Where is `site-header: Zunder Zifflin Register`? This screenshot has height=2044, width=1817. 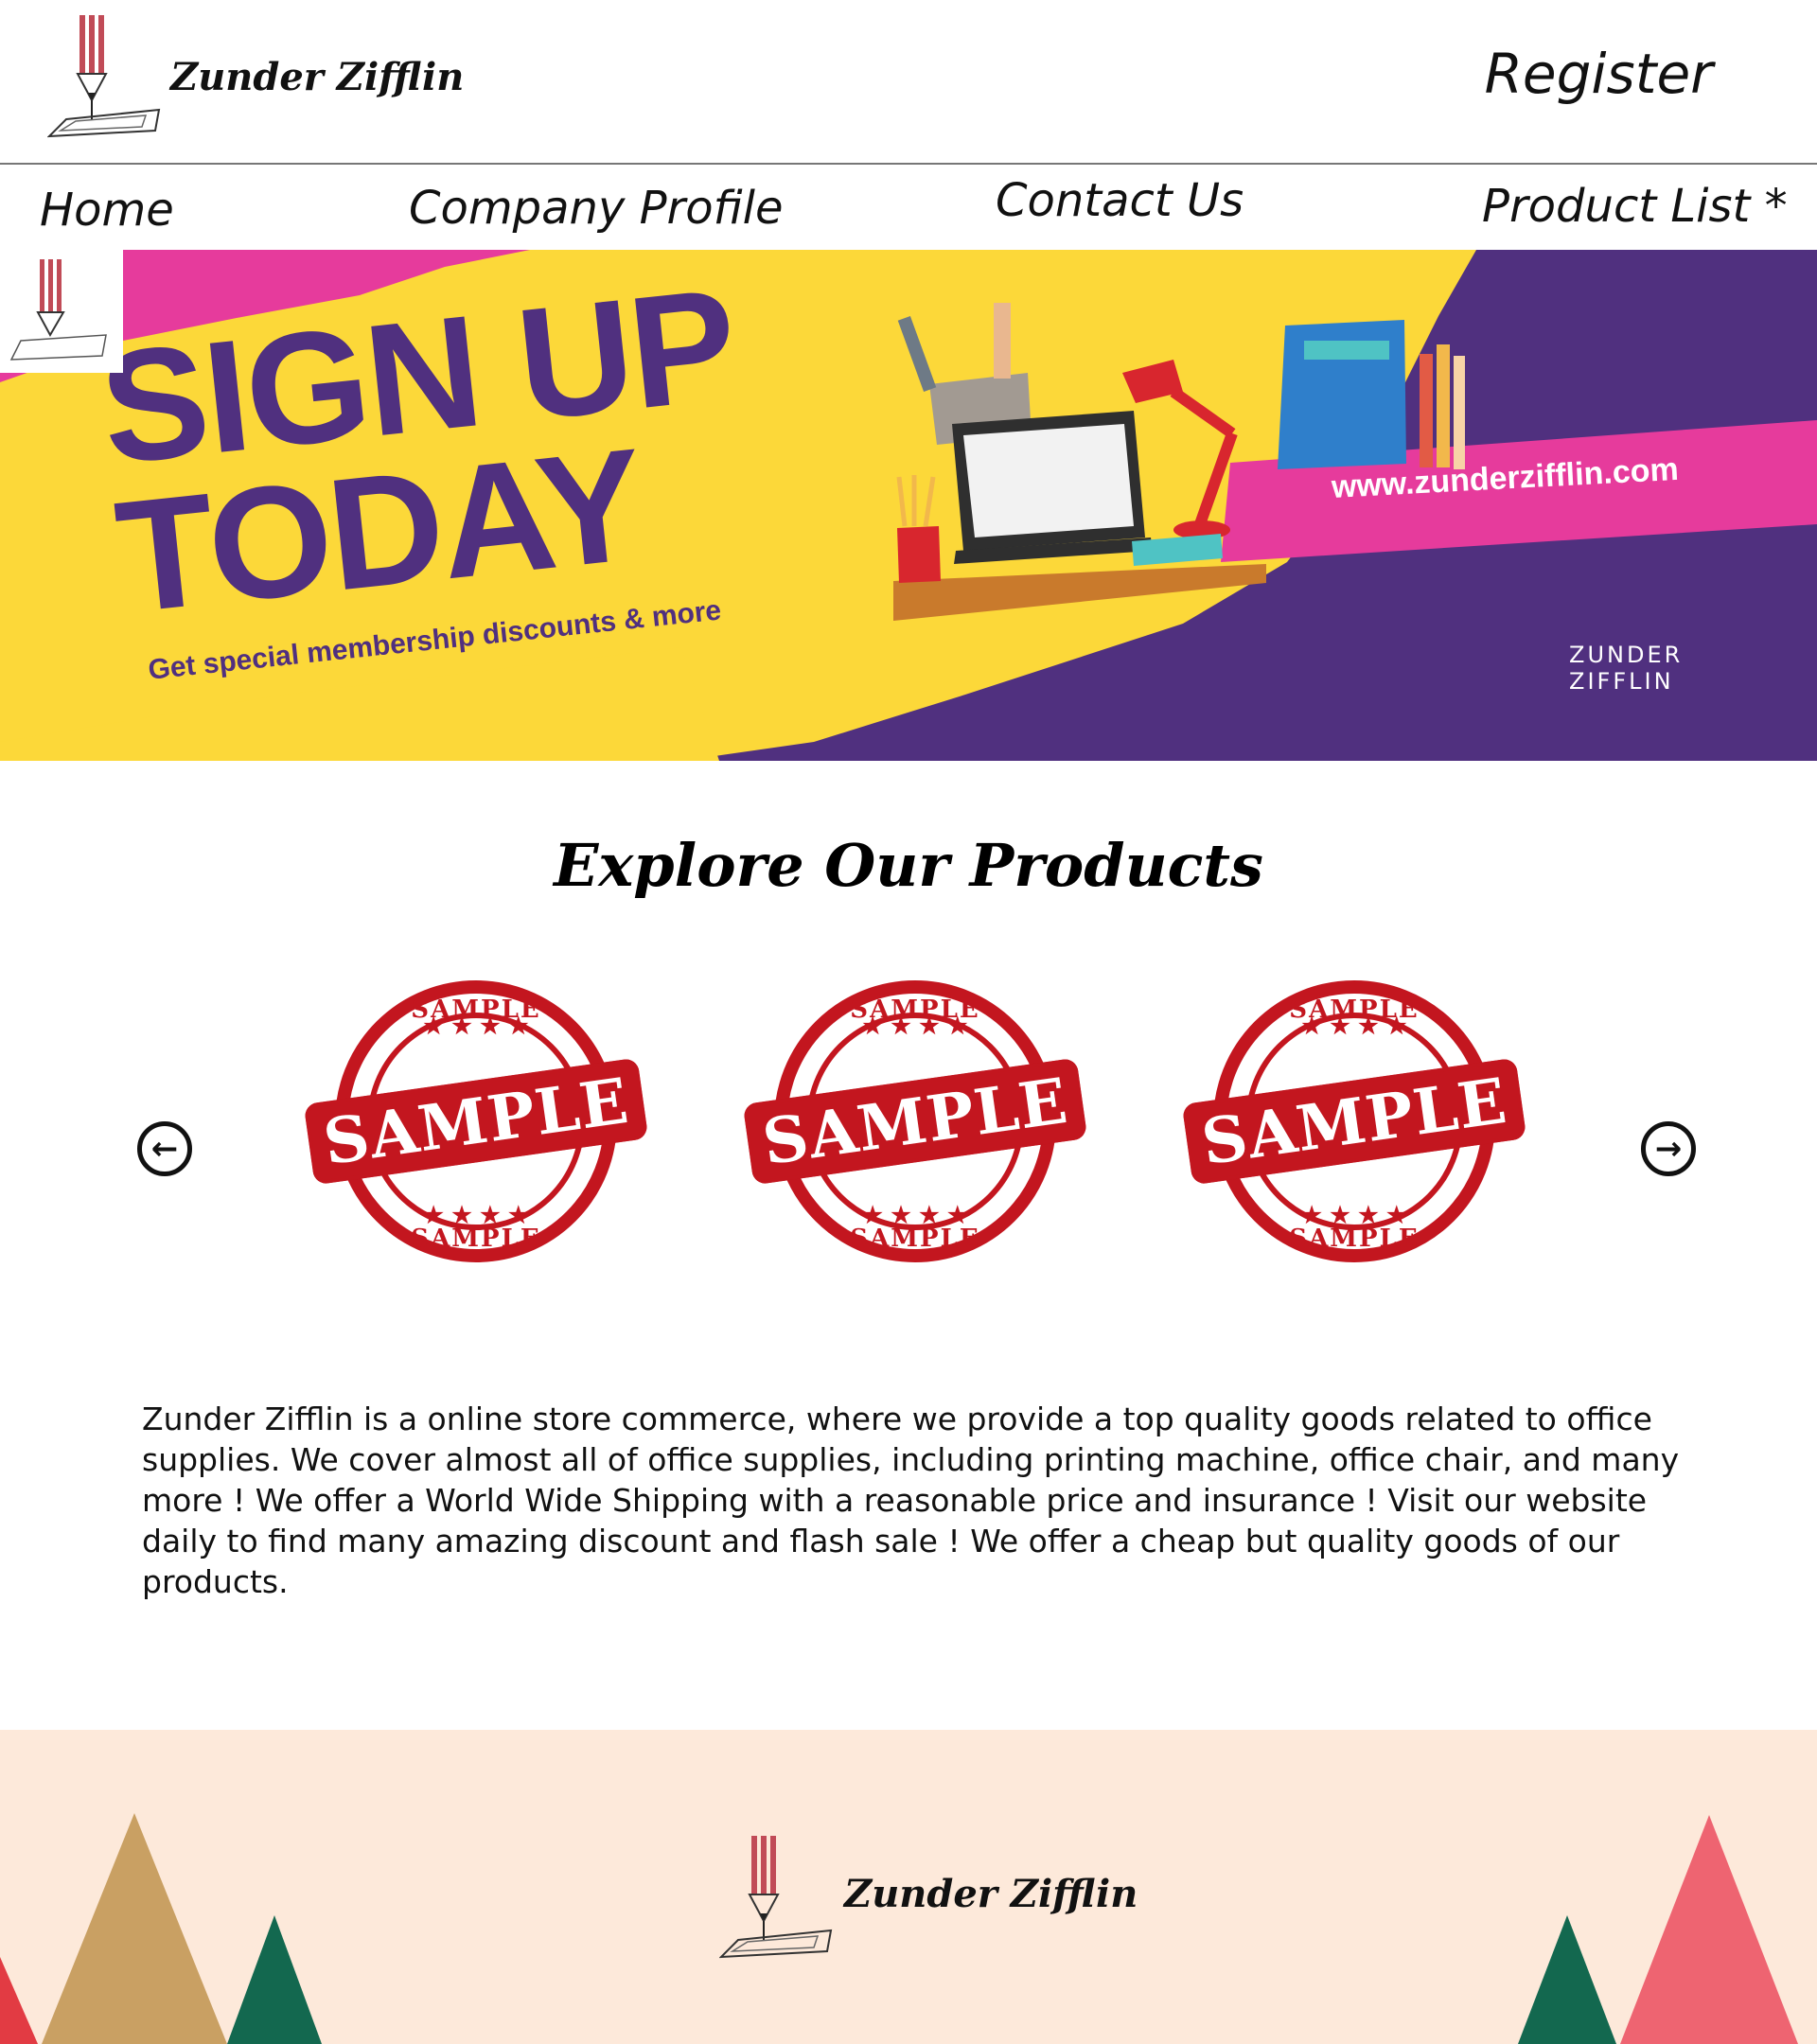
site-header: Zunder Zifflin Register is located at coordinates (908, 82).